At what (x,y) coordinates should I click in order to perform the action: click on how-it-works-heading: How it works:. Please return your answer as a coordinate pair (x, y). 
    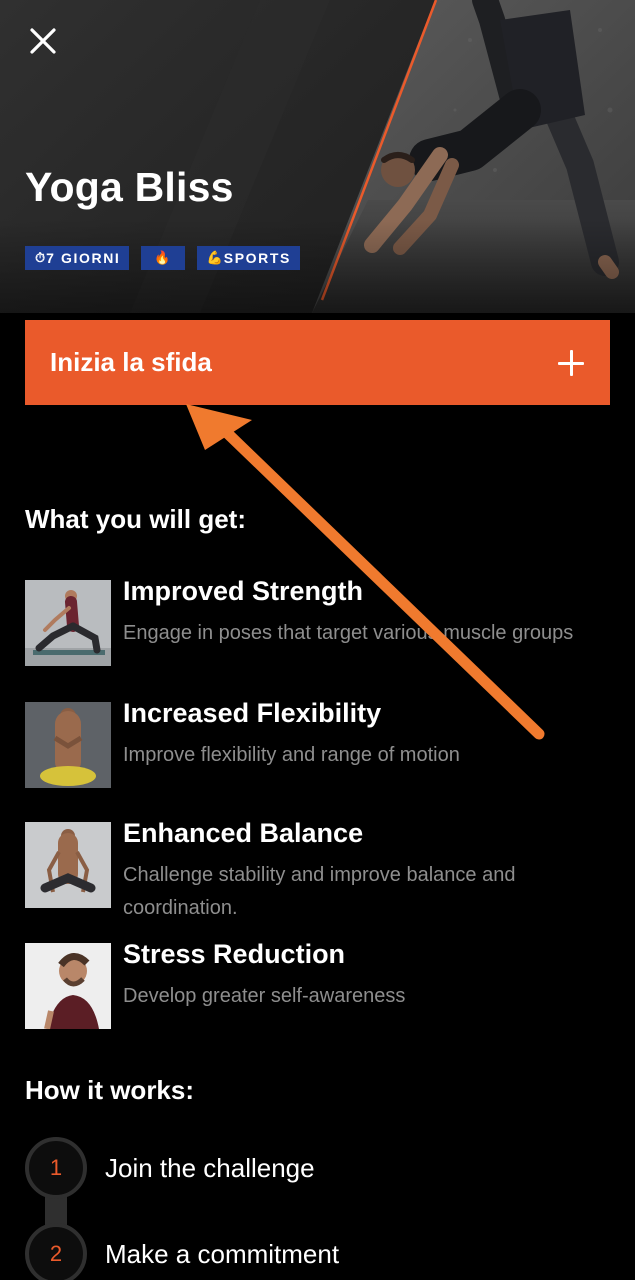
    Looking at the image, I should click on (110, 1090).